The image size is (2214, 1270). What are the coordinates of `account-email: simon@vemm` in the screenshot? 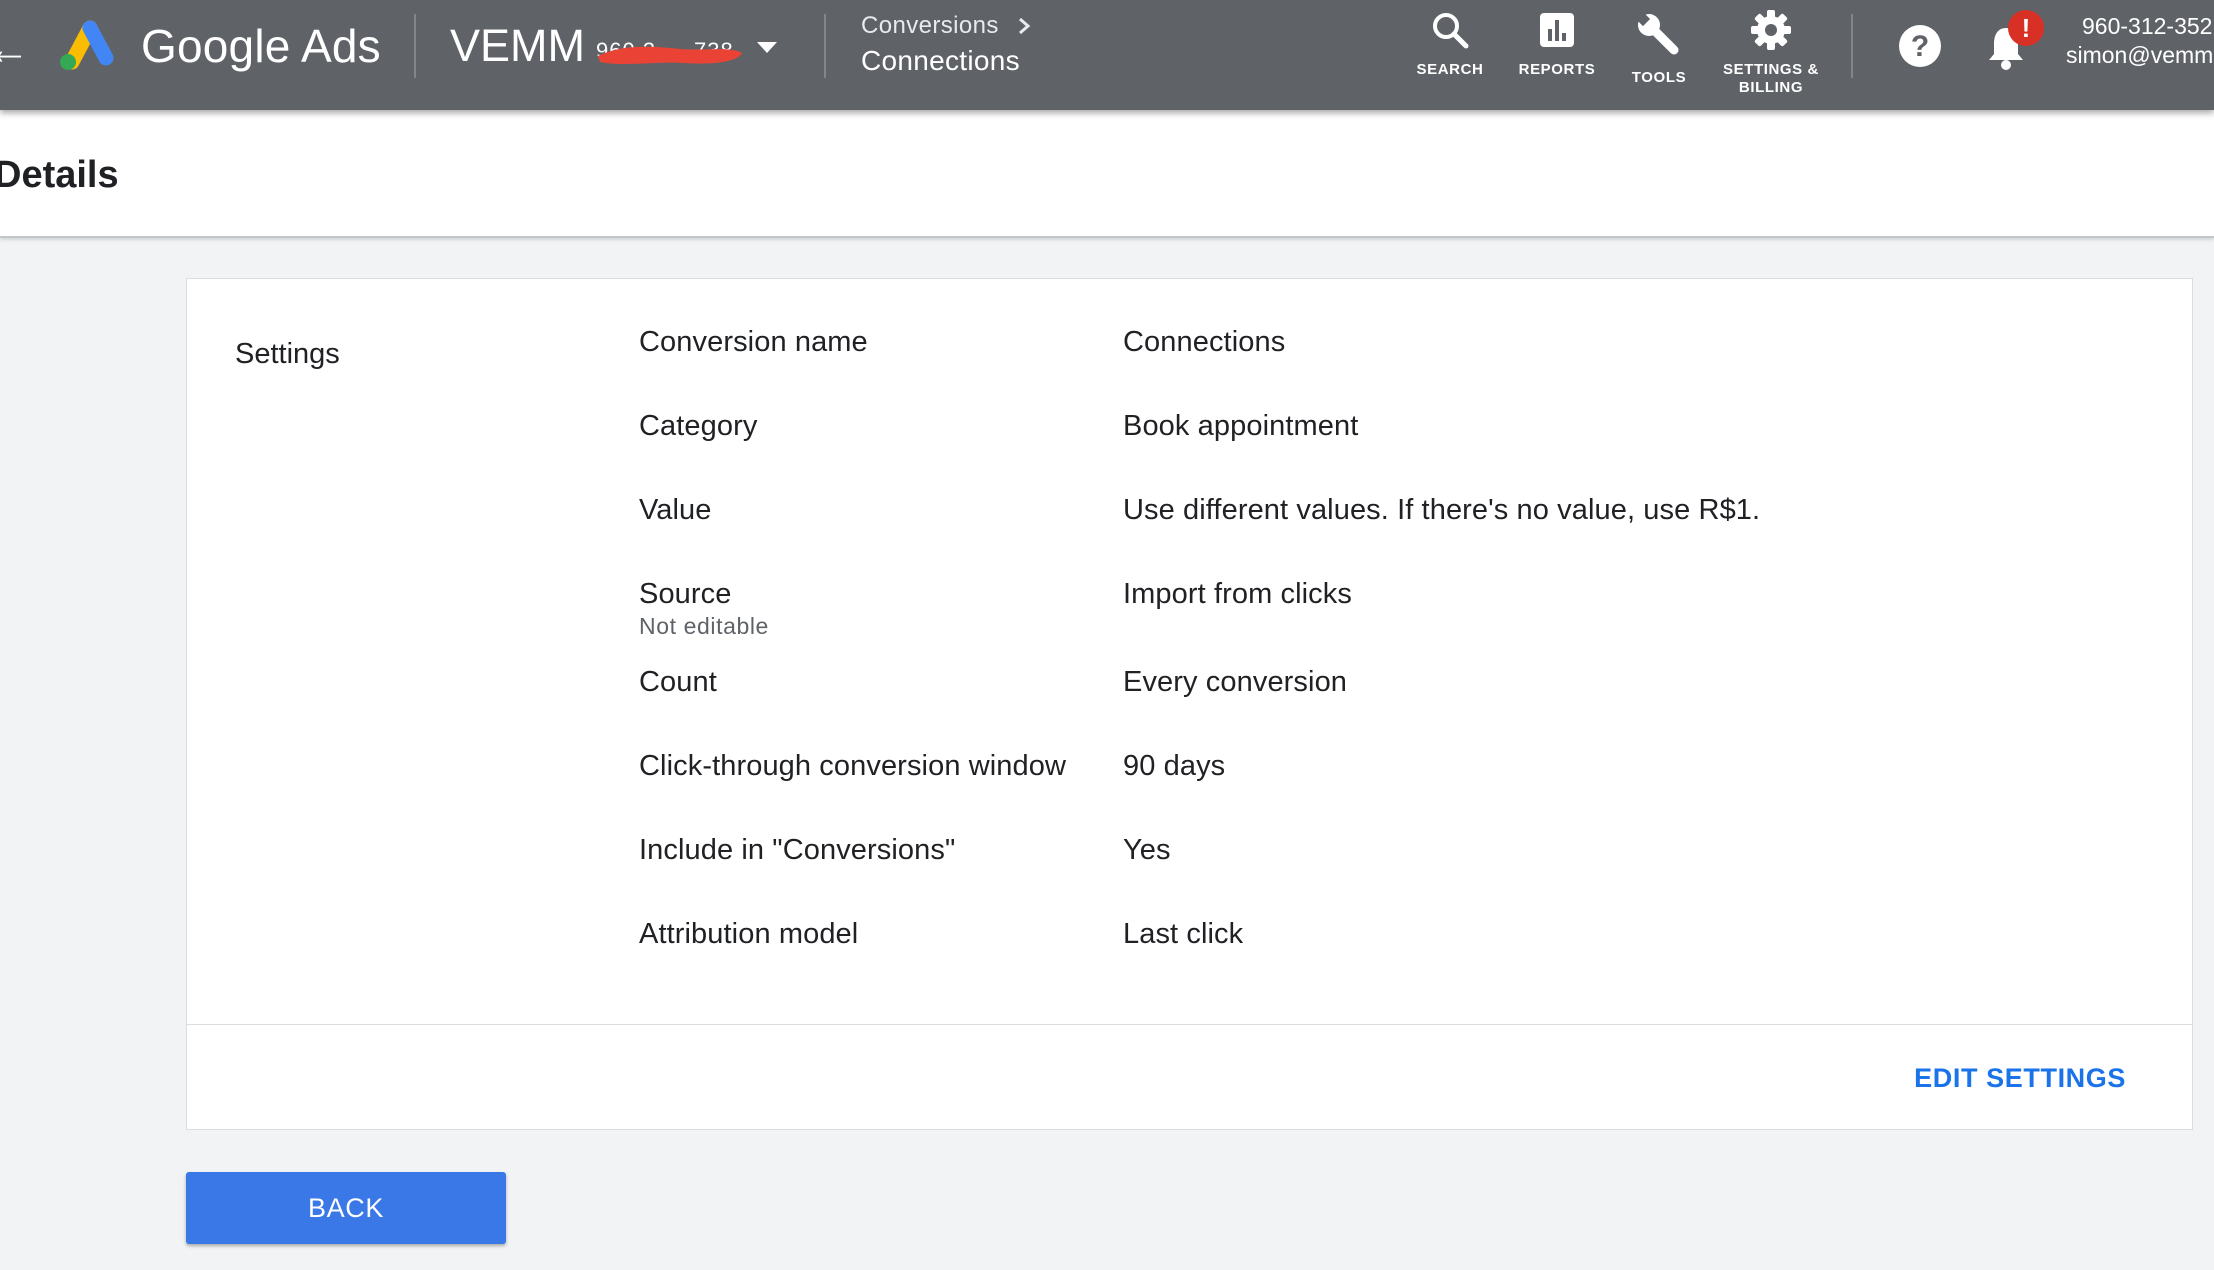 It's located at (2140, 55).